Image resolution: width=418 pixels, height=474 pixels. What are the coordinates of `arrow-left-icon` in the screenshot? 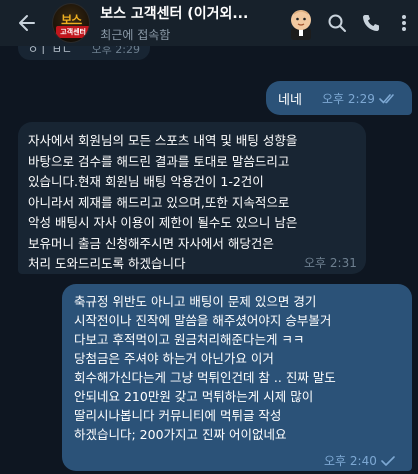 It's located at (27, 23).